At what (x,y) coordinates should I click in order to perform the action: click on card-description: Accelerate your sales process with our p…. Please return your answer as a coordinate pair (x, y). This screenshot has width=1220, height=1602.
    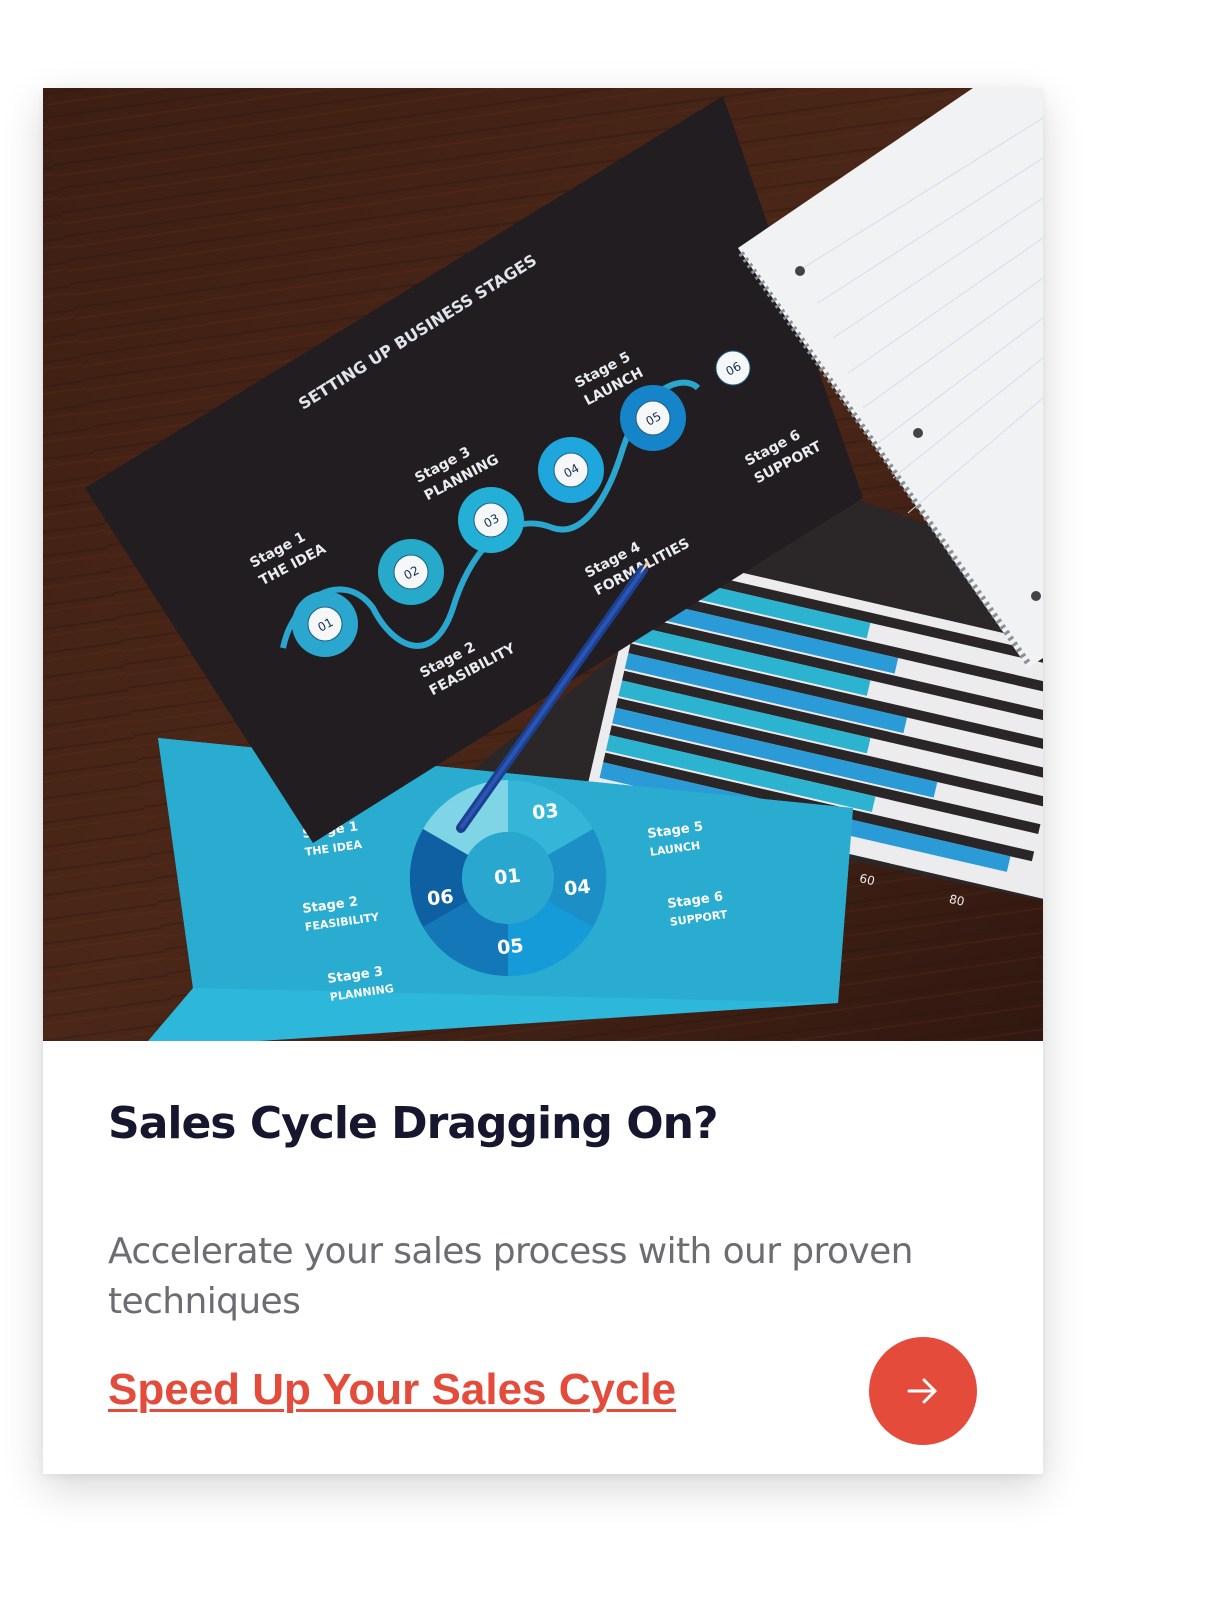
    Looking at the image, I should click on (510, 1276).